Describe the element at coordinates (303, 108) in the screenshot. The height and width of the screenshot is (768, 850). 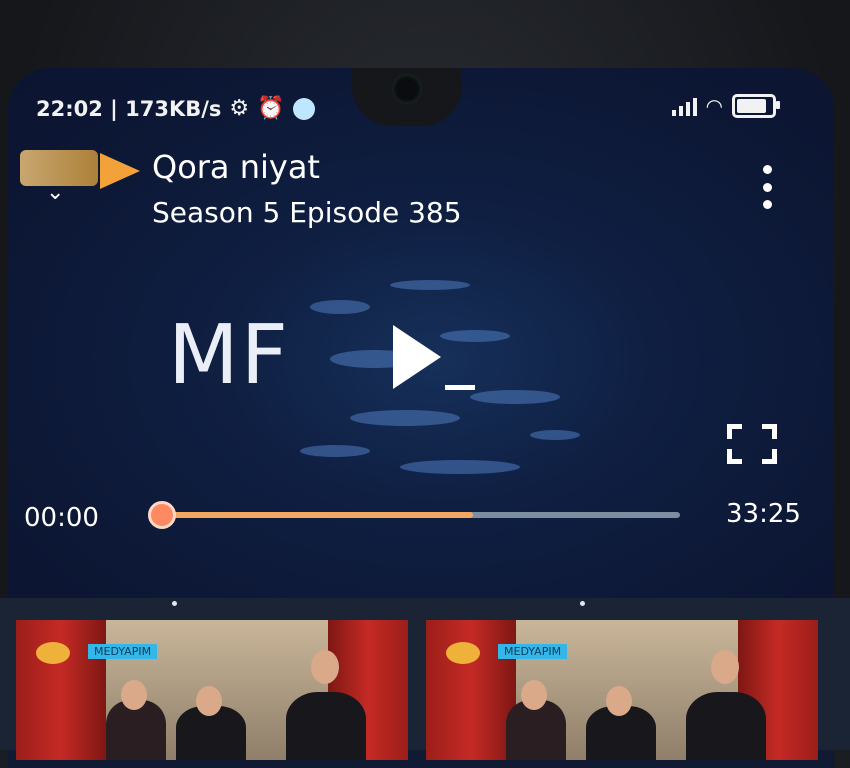
I see `notification-dot-icon` at that location.